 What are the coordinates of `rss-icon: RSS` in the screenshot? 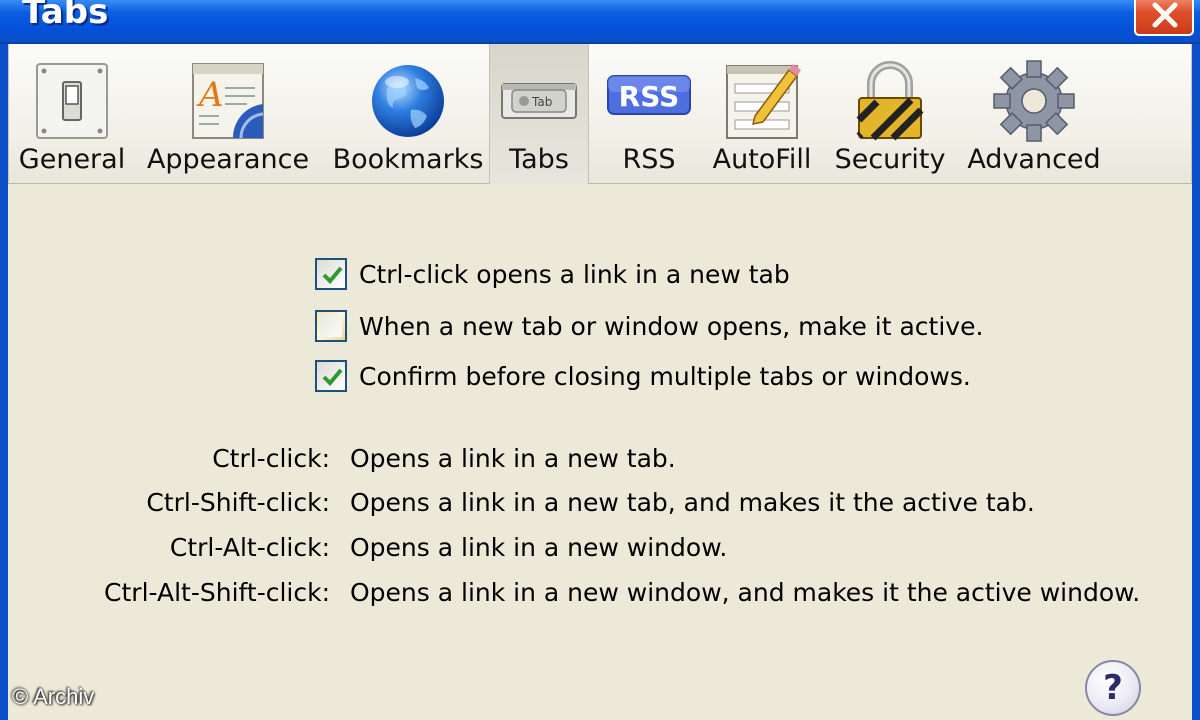 It's located at (649, 95).